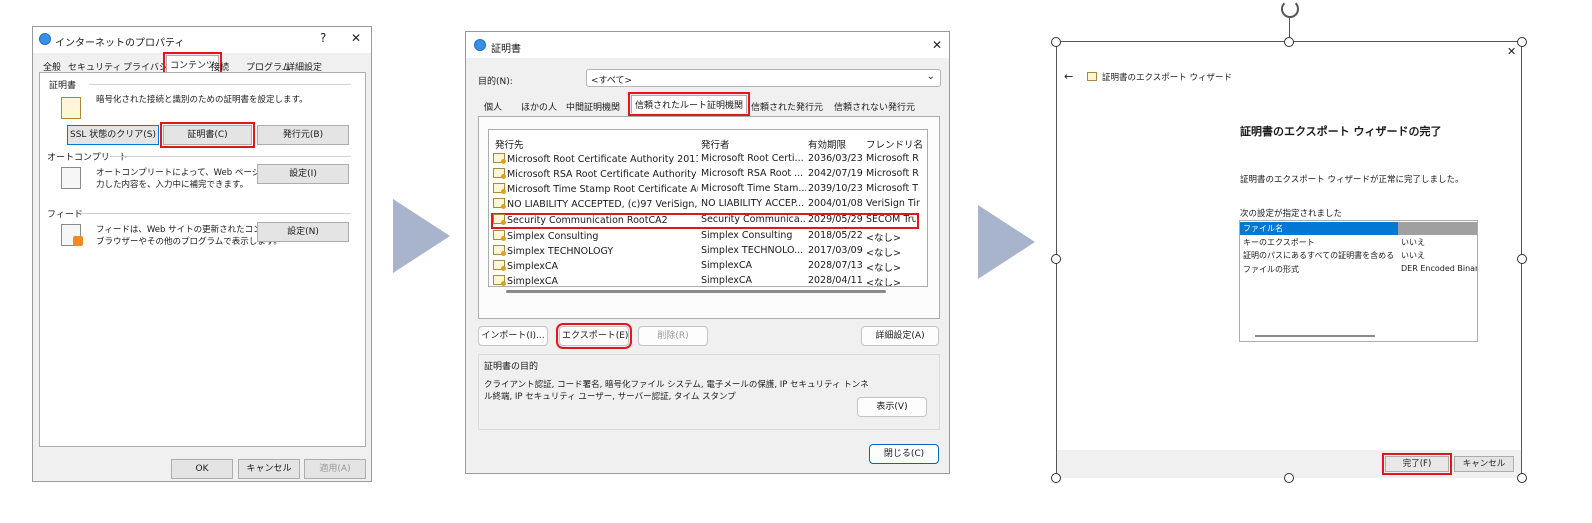 This screenshot has width=1592, height=523. What do you see at coordinates (220, 84) in the screenshot?
I see `divider` at bounding box center [220, 84].